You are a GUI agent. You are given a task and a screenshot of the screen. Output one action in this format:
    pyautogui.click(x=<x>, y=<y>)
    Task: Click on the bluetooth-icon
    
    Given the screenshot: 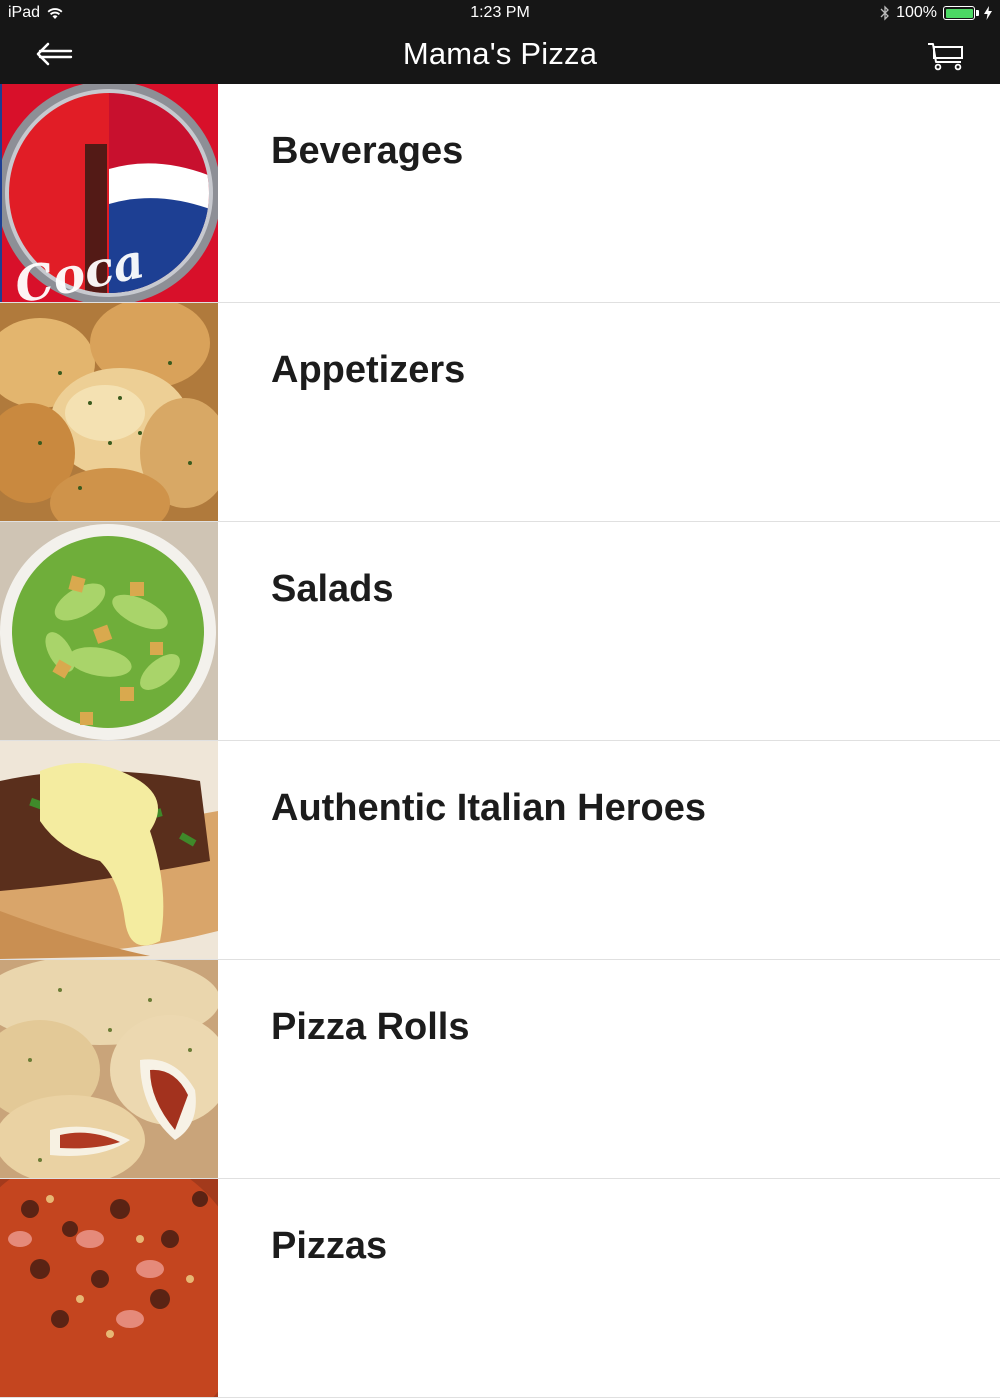 What is the action you would take?
    pyautogui.click(x=884, y=13)
    